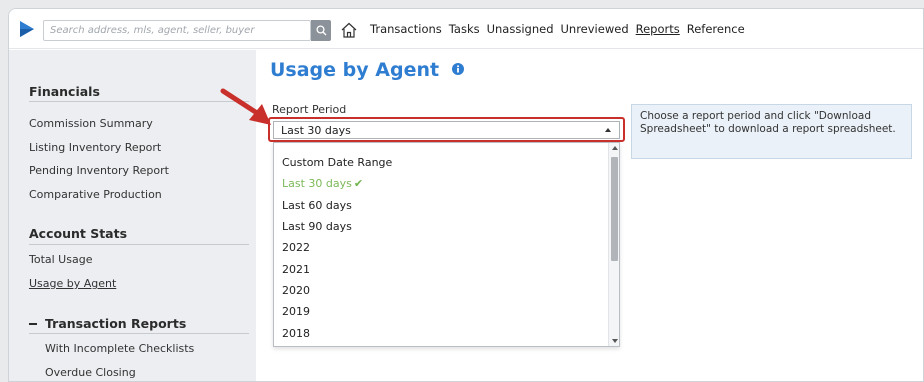 The height and width of the screenshot is (382, 924). I want to click on home-icon, so click(349, 30).